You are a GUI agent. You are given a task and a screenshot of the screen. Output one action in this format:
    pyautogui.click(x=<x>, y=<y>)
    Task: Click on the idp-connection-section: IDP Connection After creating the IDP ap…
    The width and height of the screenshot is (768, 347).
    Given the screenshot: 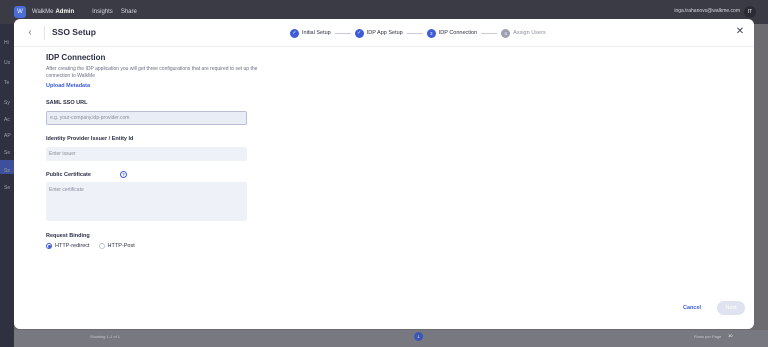 What is the action you would take?
    pyautogui.click(x=156, y=71)
    